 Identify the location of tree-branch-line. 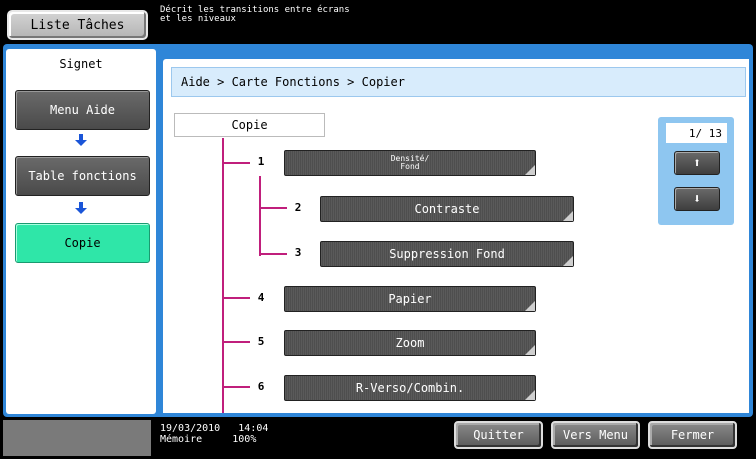
(260, 216).